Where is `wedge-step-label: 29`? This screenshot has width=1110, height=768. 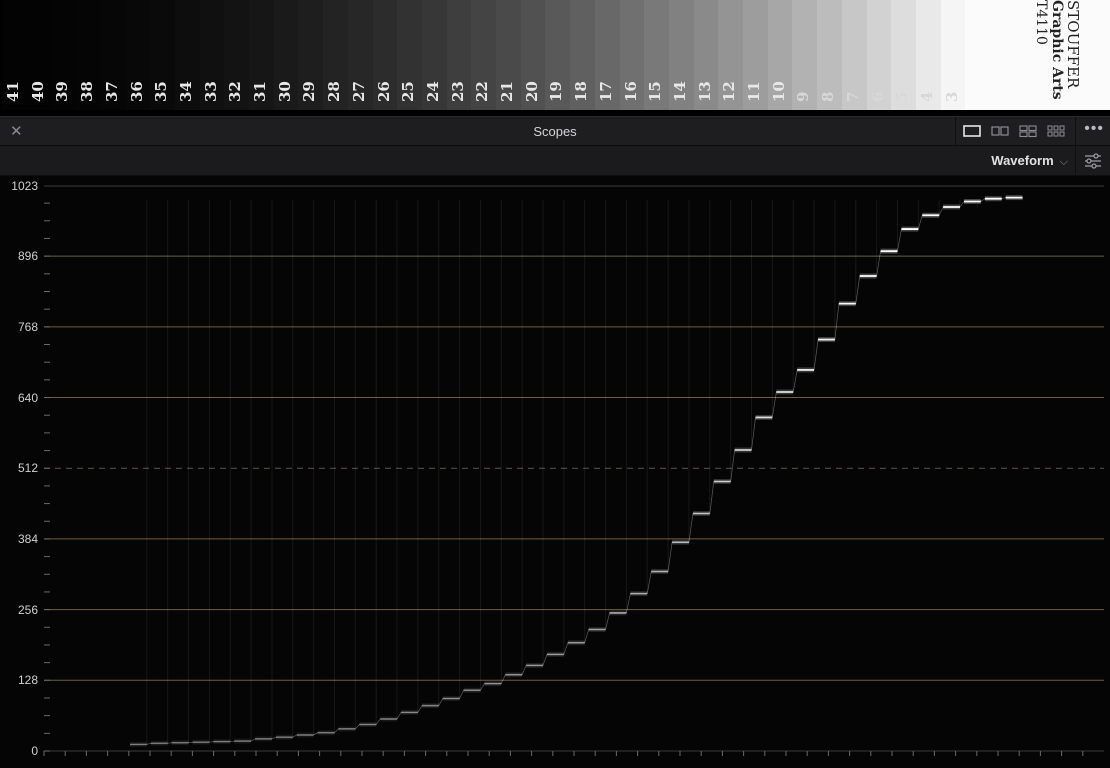
wedge-step-label: 29 is located at coordinates (309, 91).